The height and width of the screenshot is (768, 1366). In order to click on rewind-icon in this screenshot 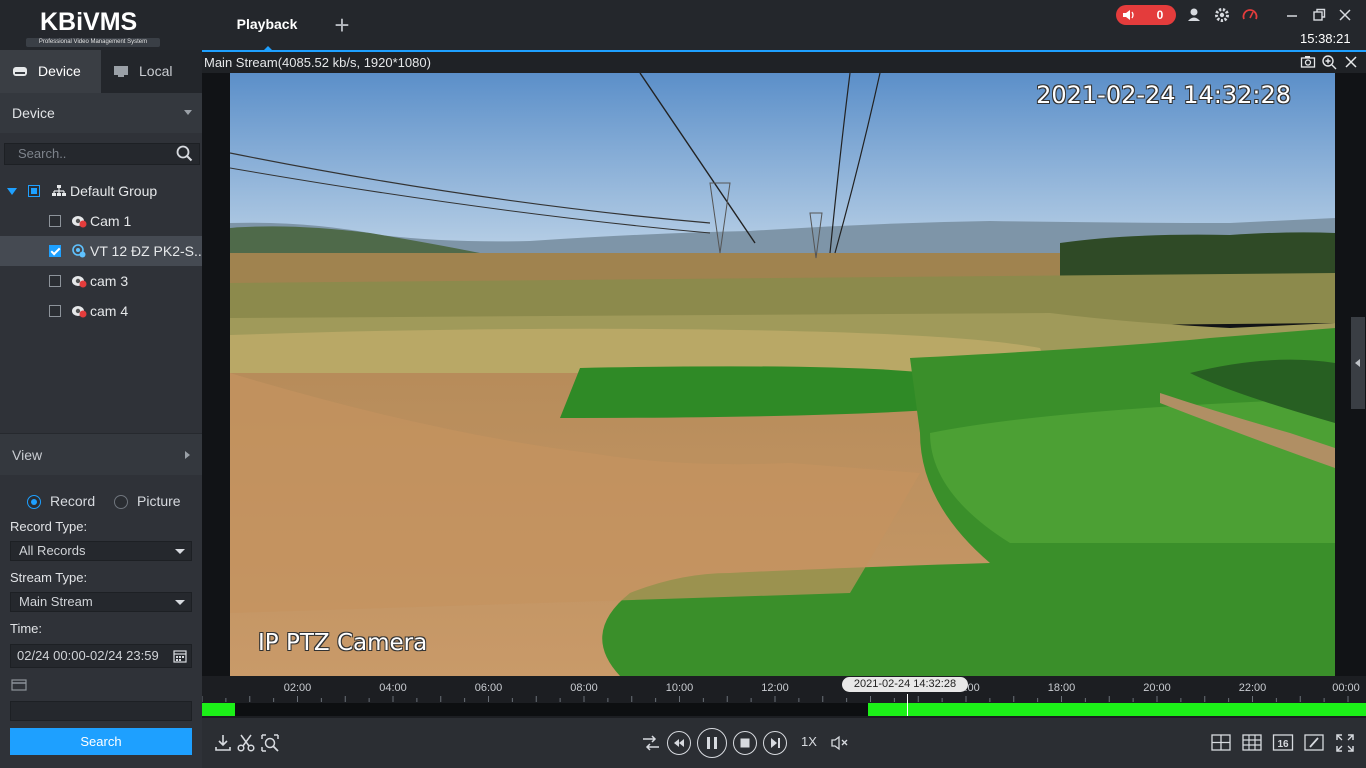, I will do `click(679, 743)`.